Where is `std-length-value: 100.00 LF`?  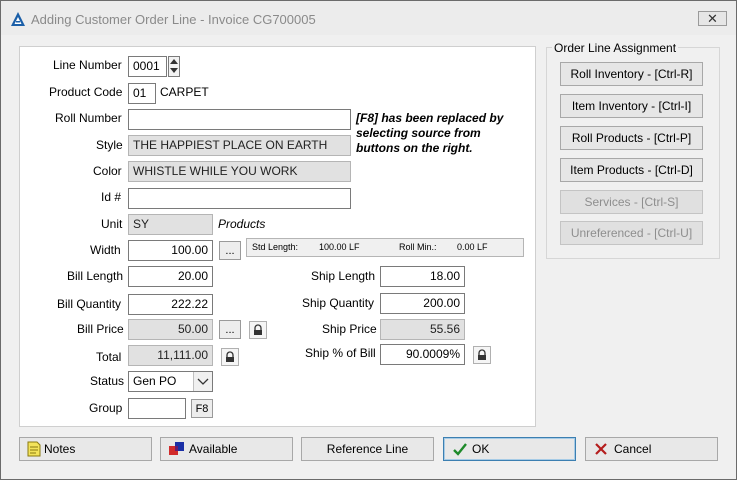 std-length-value: 100.00 LF is located at coordinates (339, 247).